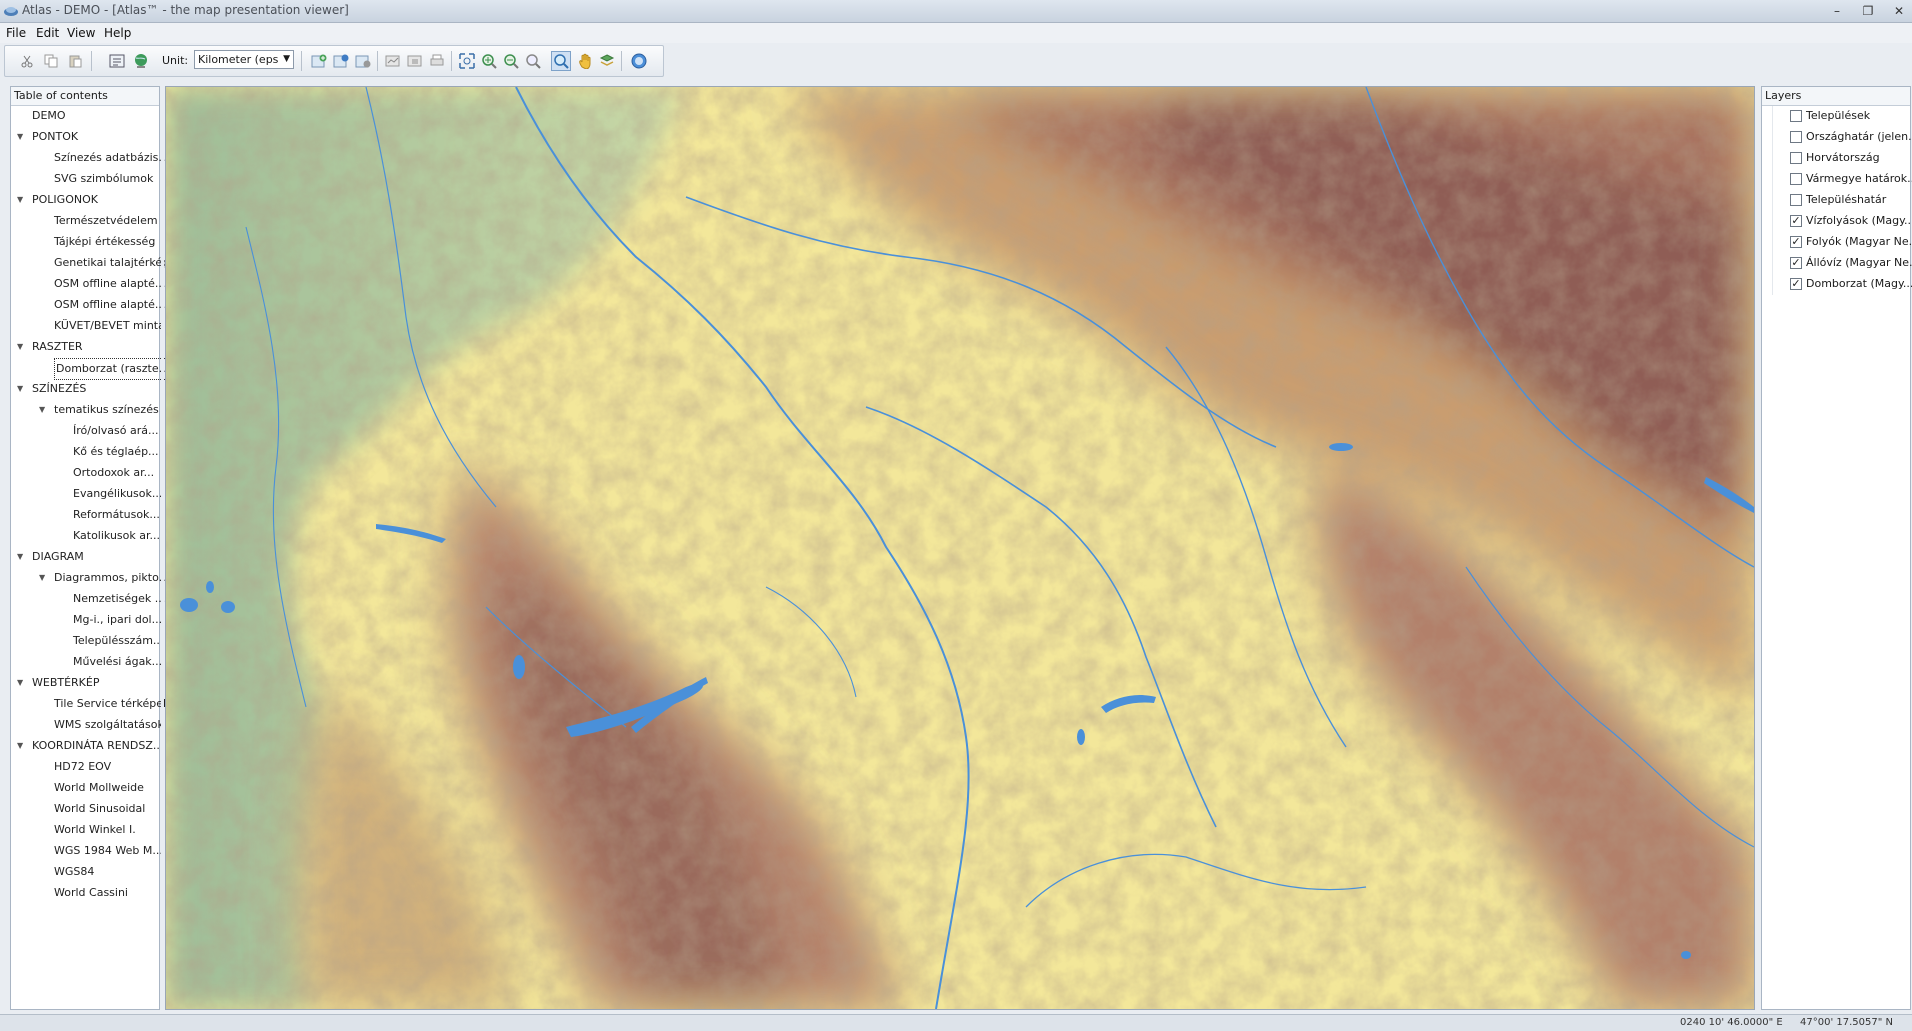 The height and width of the screenshot is (1031, 1912). I want to click on toc-item: SVG szimbólumok, so click(85, 179).